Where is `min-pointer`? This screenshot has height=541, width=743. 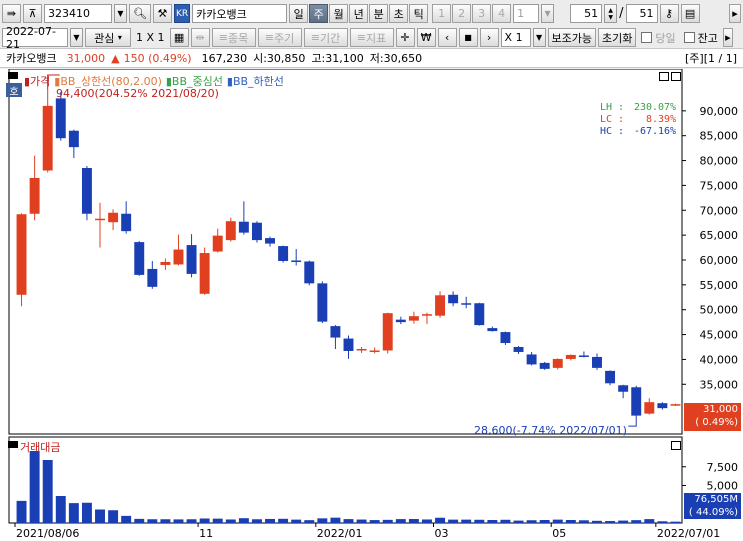
min-pointer is located at coordinates (632, 421).